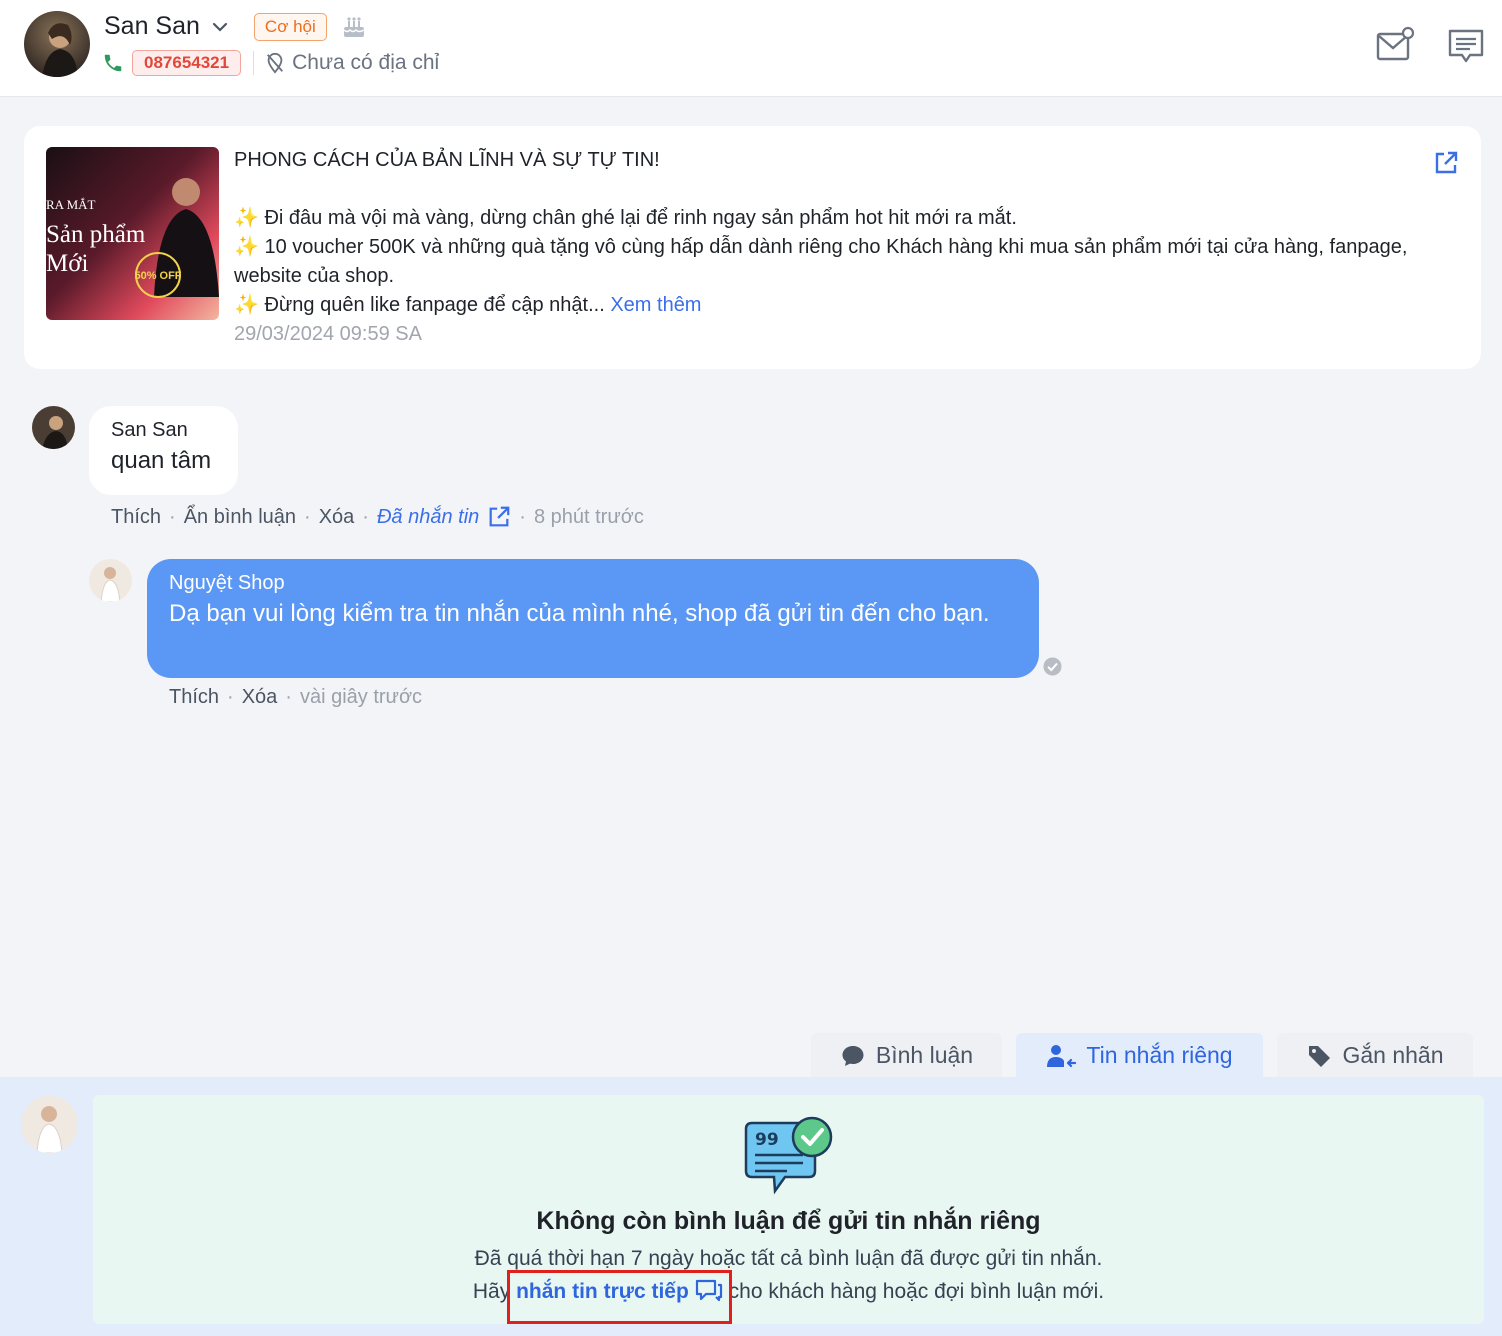 The height and width of the screenshot is (1336, 1502). Describe the element at coordinates (655, 305) in the screenshot. I see `see-more-link: Xem thêm` at that location.